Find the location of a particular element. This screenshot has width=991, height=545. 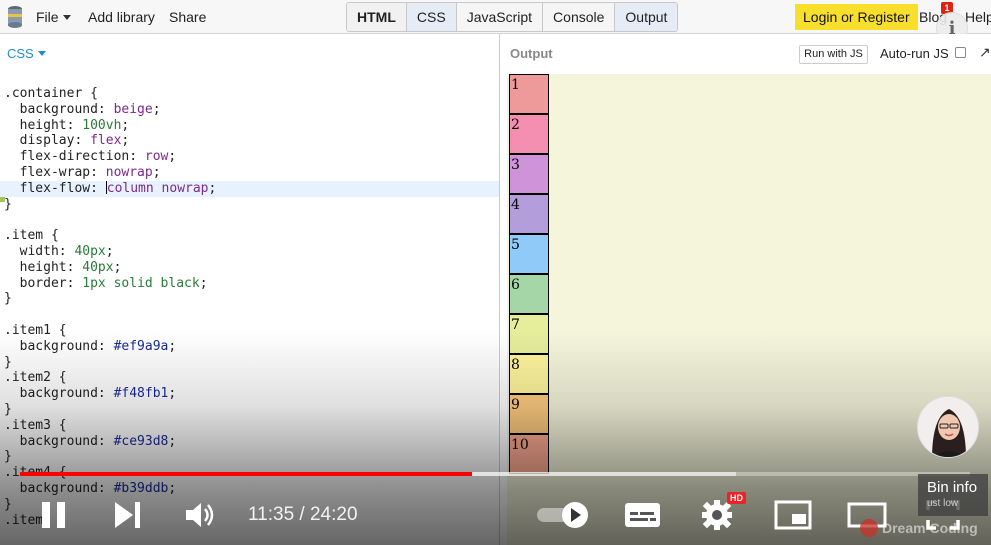

code-line: .item3 { is located at coordinates (35, 425).